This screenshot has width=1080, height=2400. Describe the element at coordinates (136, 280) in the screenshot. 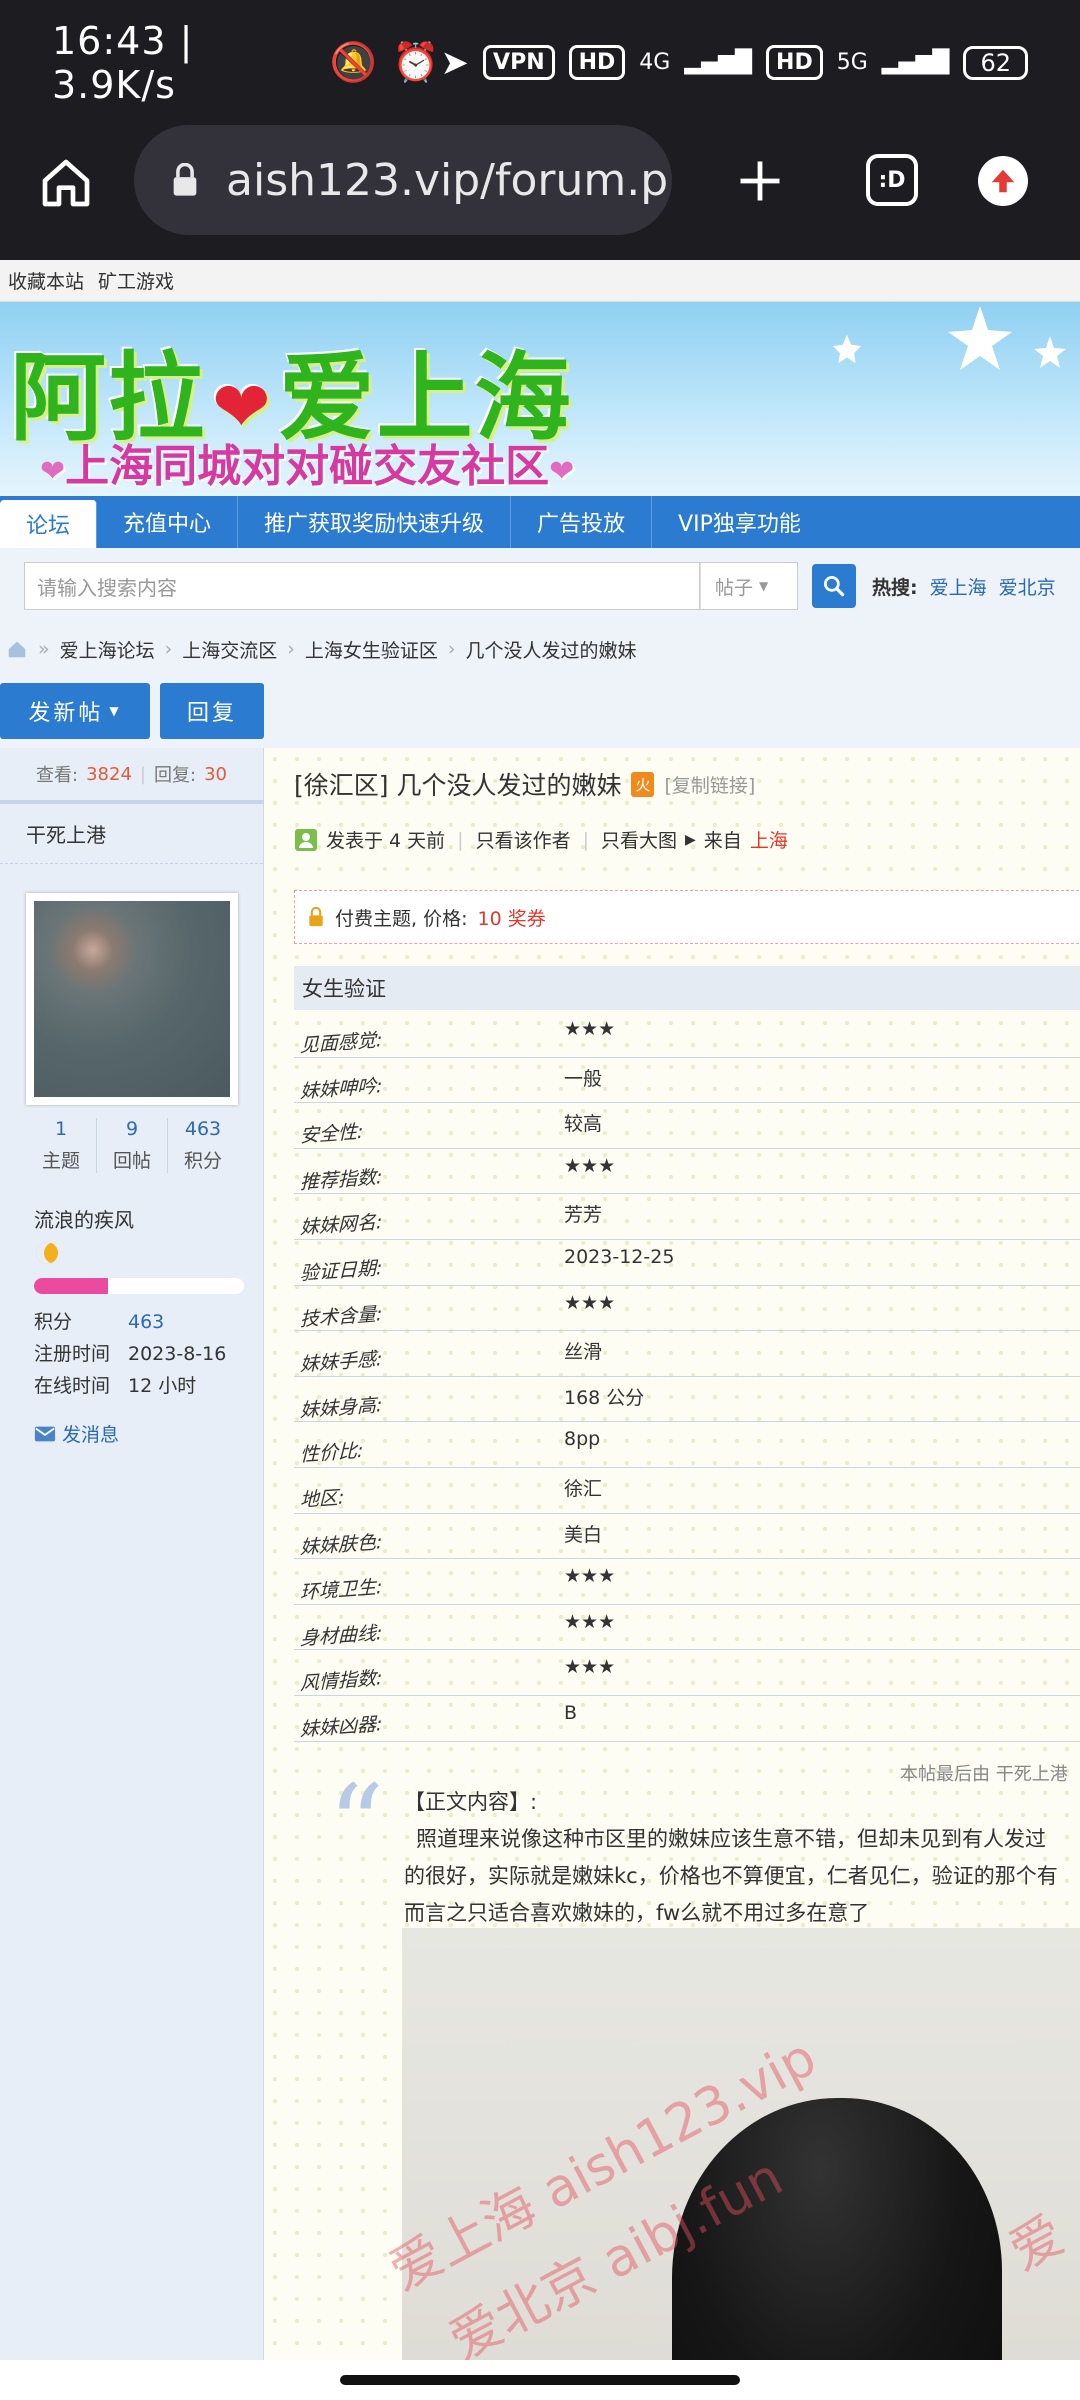

I see `miner-game-link: 矿工游戏` at that location.